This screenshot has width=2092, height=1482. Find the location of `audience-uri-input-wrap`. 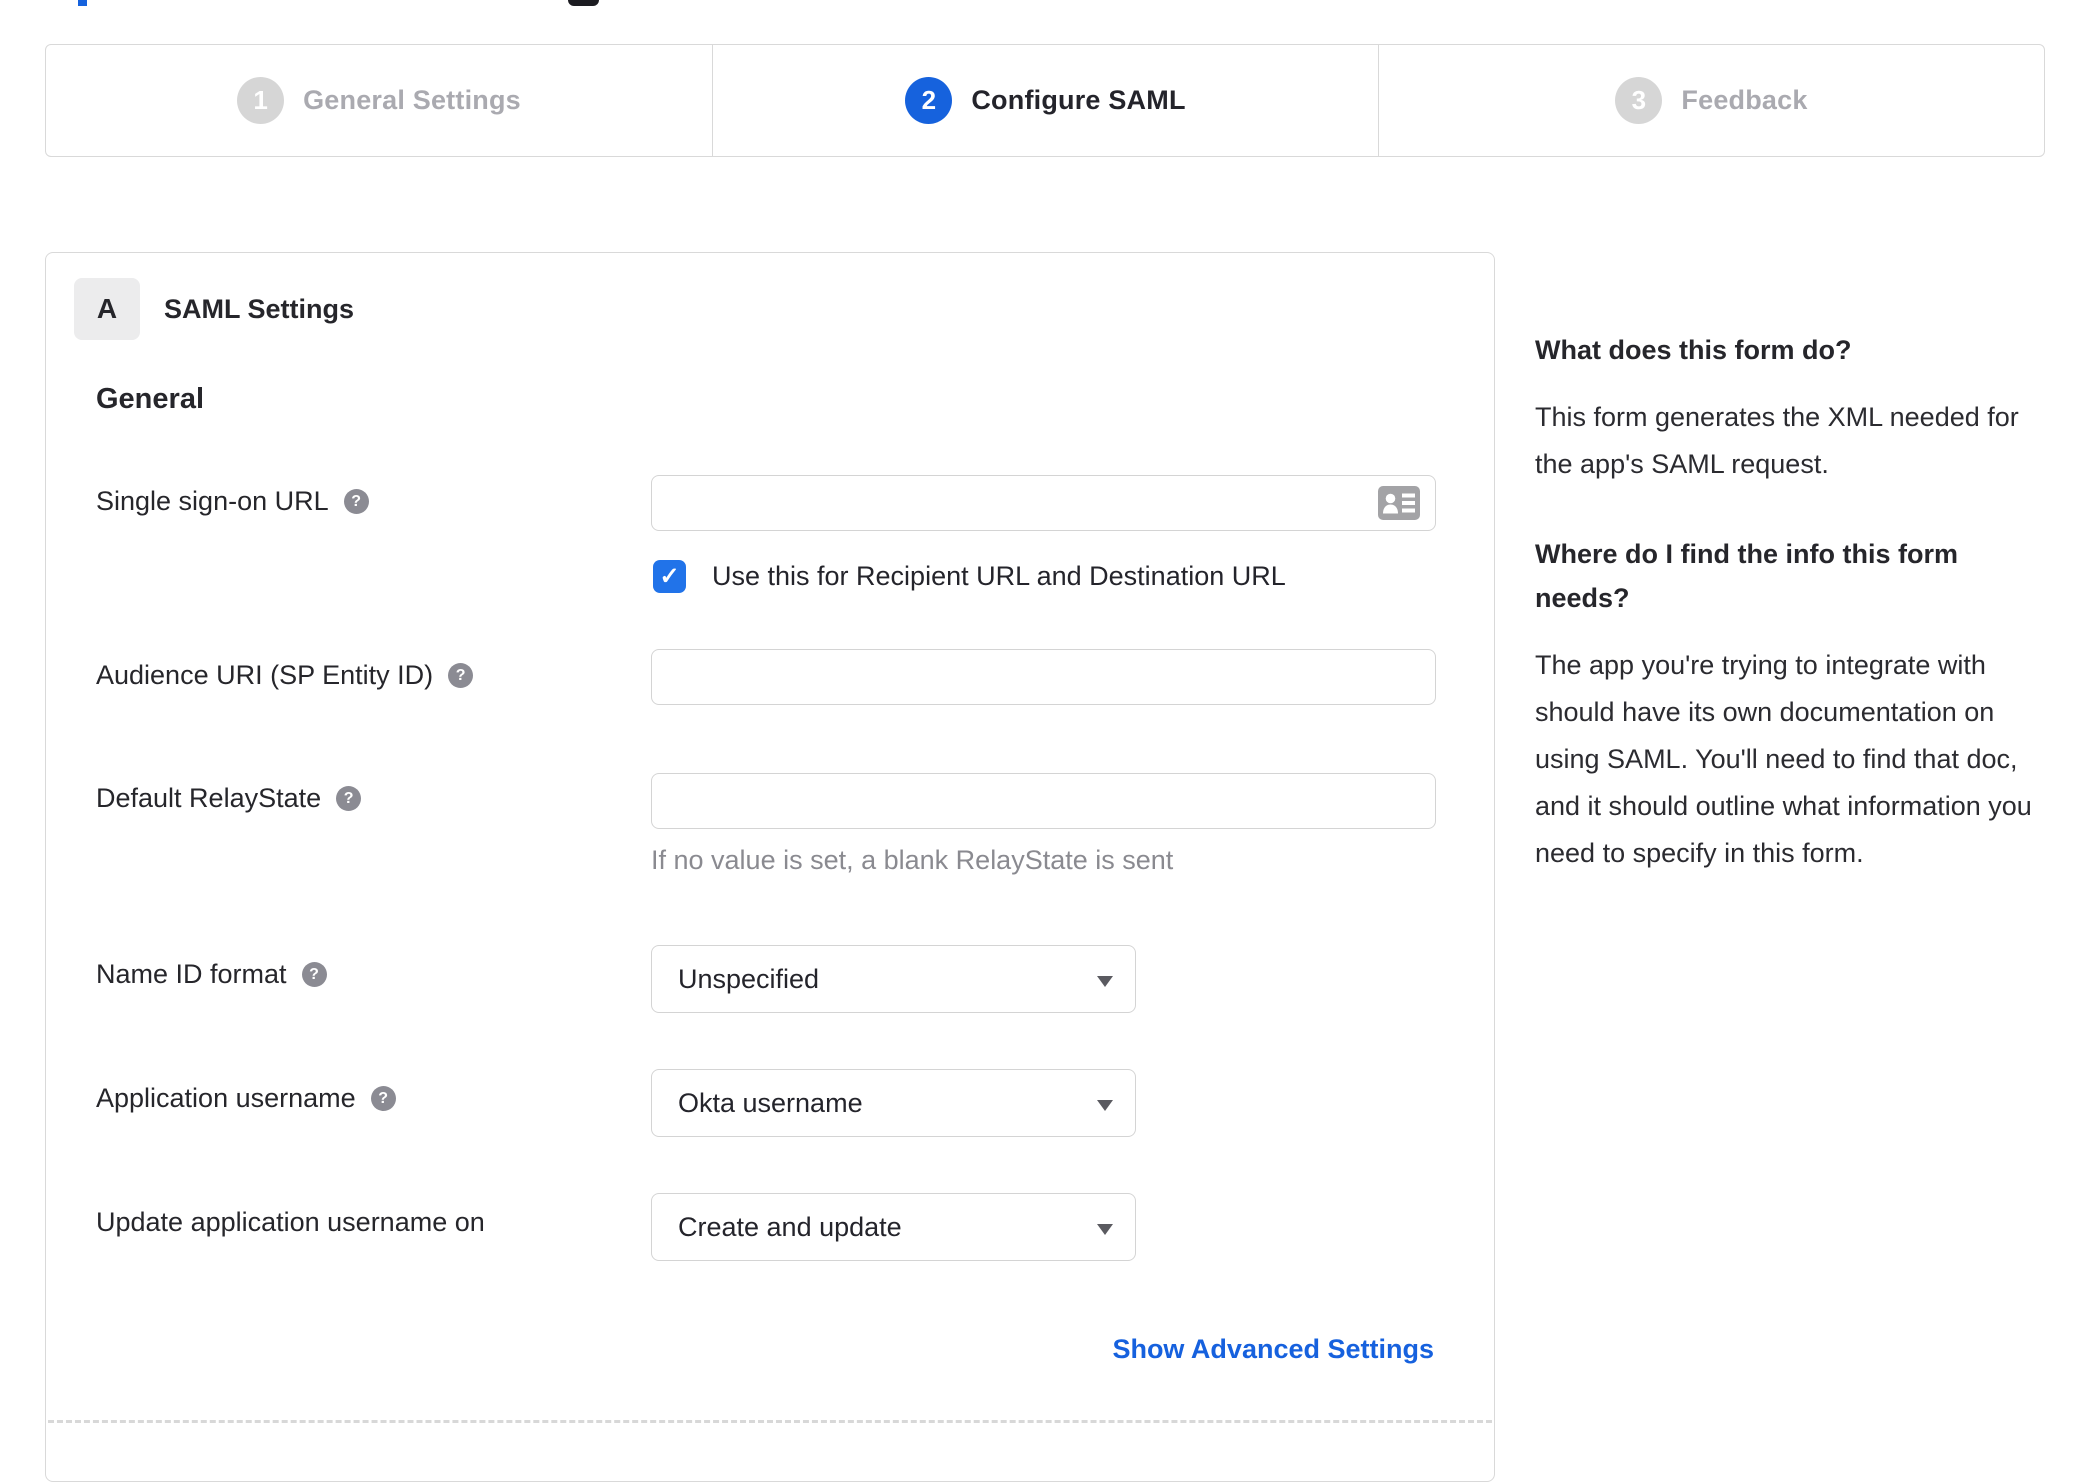

audience-uri-input-wrap is located at coordinates (1043, 677).